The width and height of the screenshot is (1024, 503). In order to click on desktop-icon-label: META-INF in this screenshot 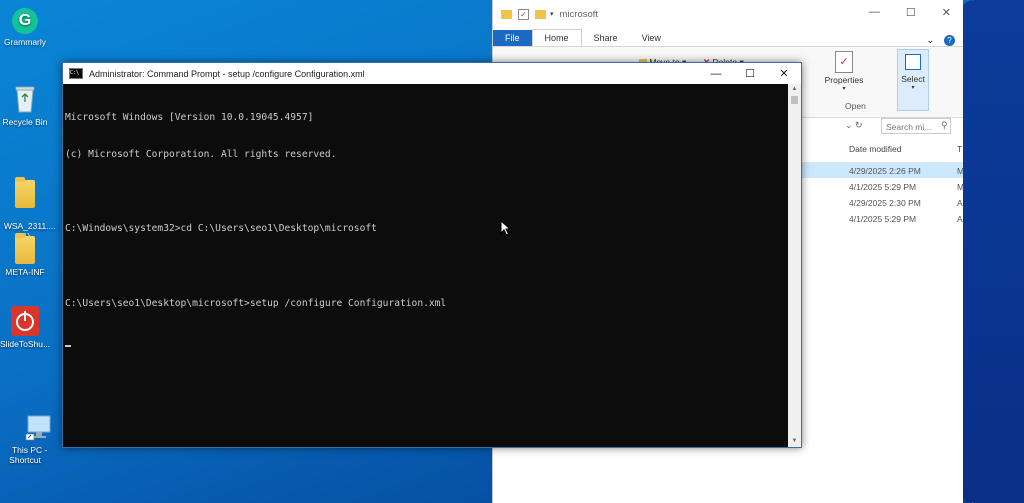, I will do `click(25, 272)`.